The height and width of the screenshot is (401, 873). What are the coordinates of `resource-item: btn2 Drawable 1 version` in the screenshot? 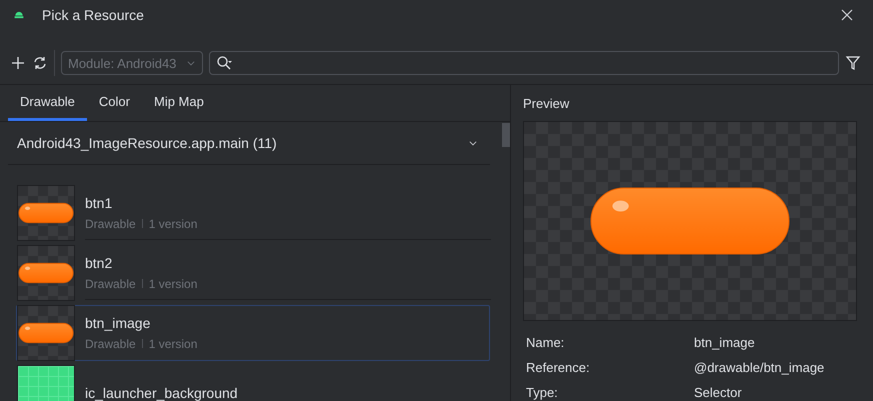 It's located at (253, 273).